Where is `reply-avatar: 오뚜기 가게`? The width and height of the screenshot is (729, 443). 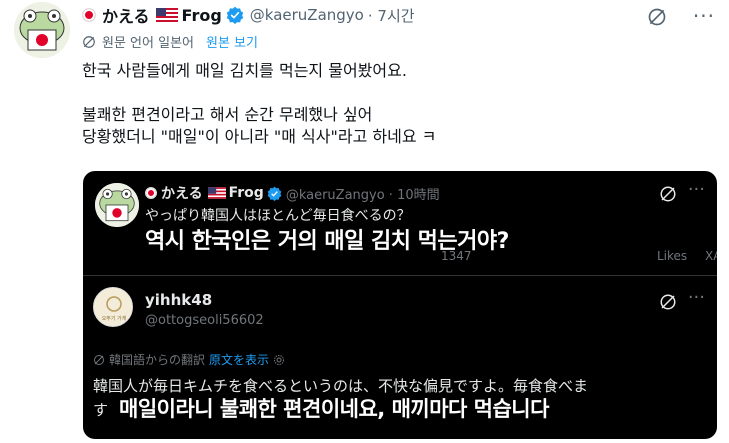
reply-avatar: 오뚜기 가게 is located at coordinates (113, 307).